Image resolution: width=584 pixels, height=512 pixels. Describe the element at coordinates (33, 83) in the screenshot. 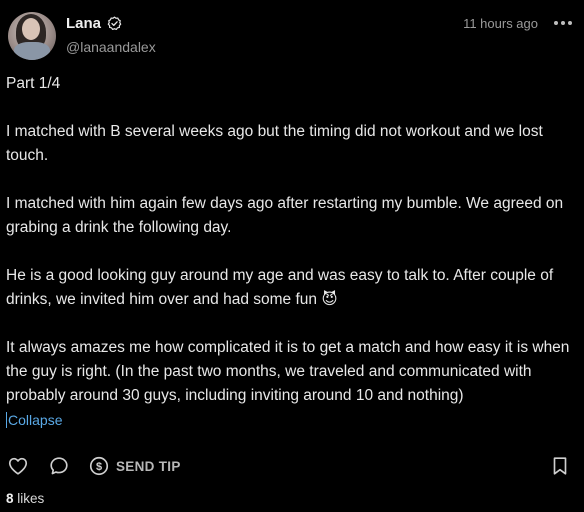

I see `post-paragraph: Part 1/4` at that location.